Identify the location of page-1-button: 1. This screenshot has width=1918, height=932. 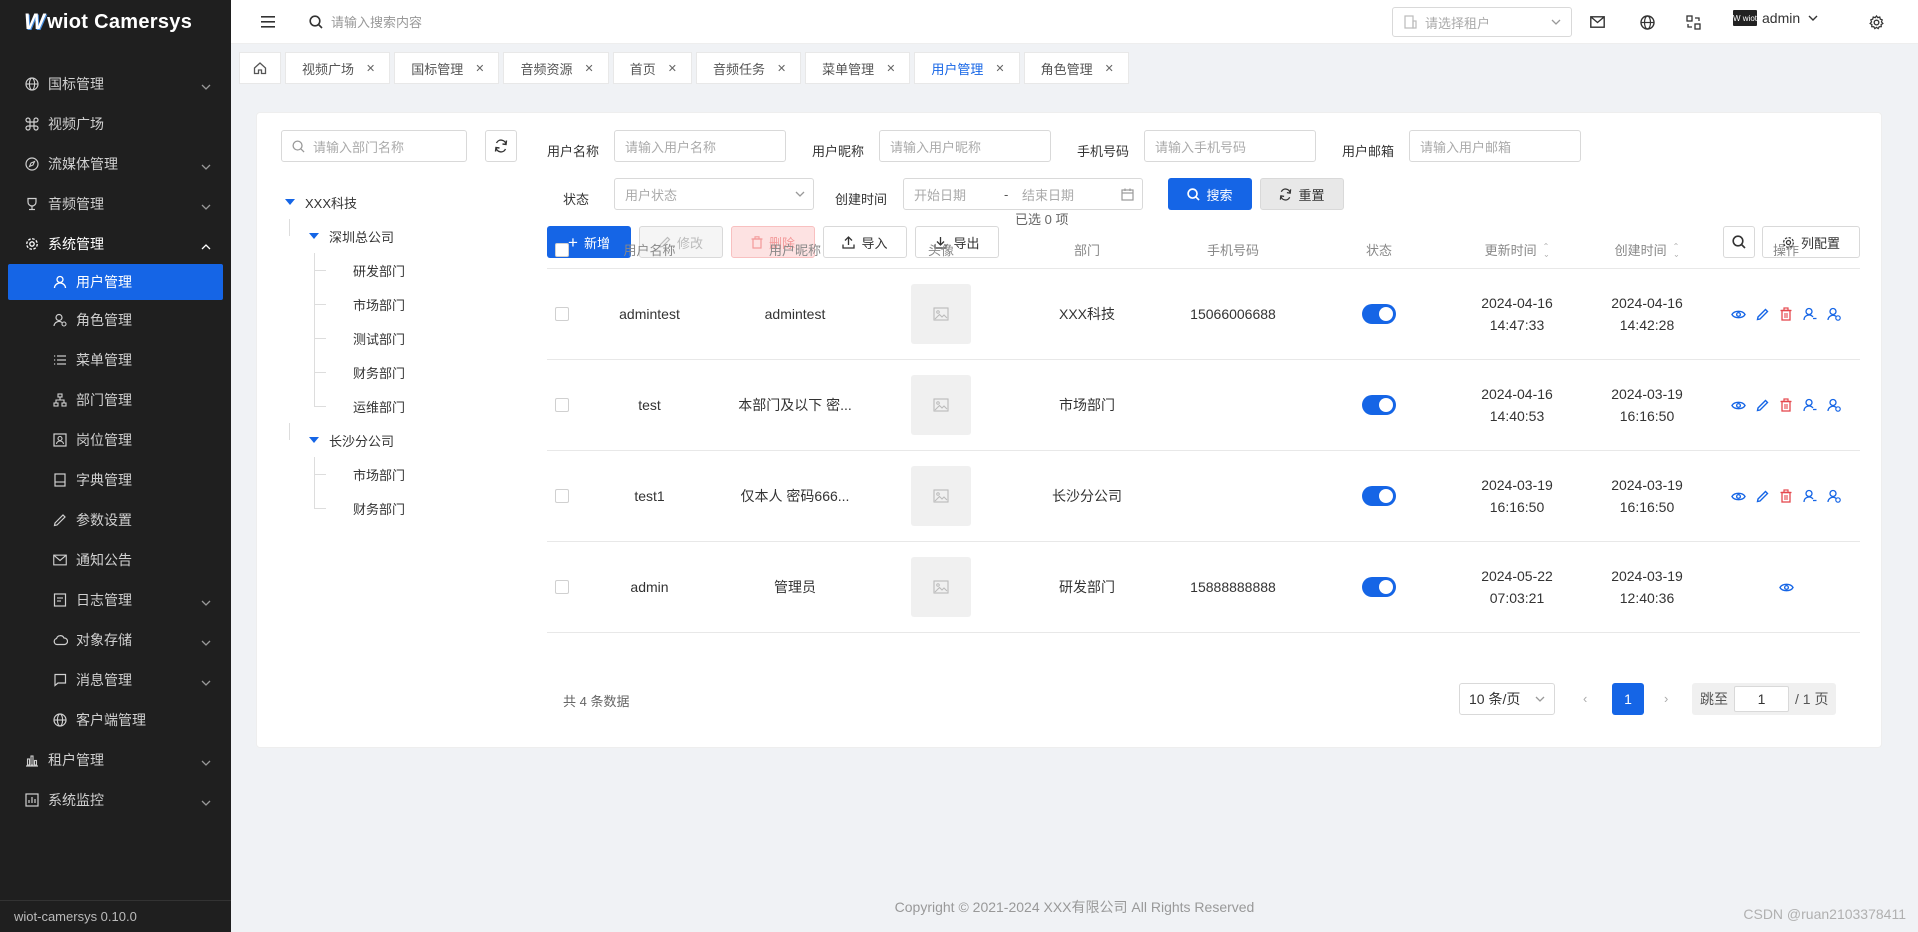
(1628, 699).